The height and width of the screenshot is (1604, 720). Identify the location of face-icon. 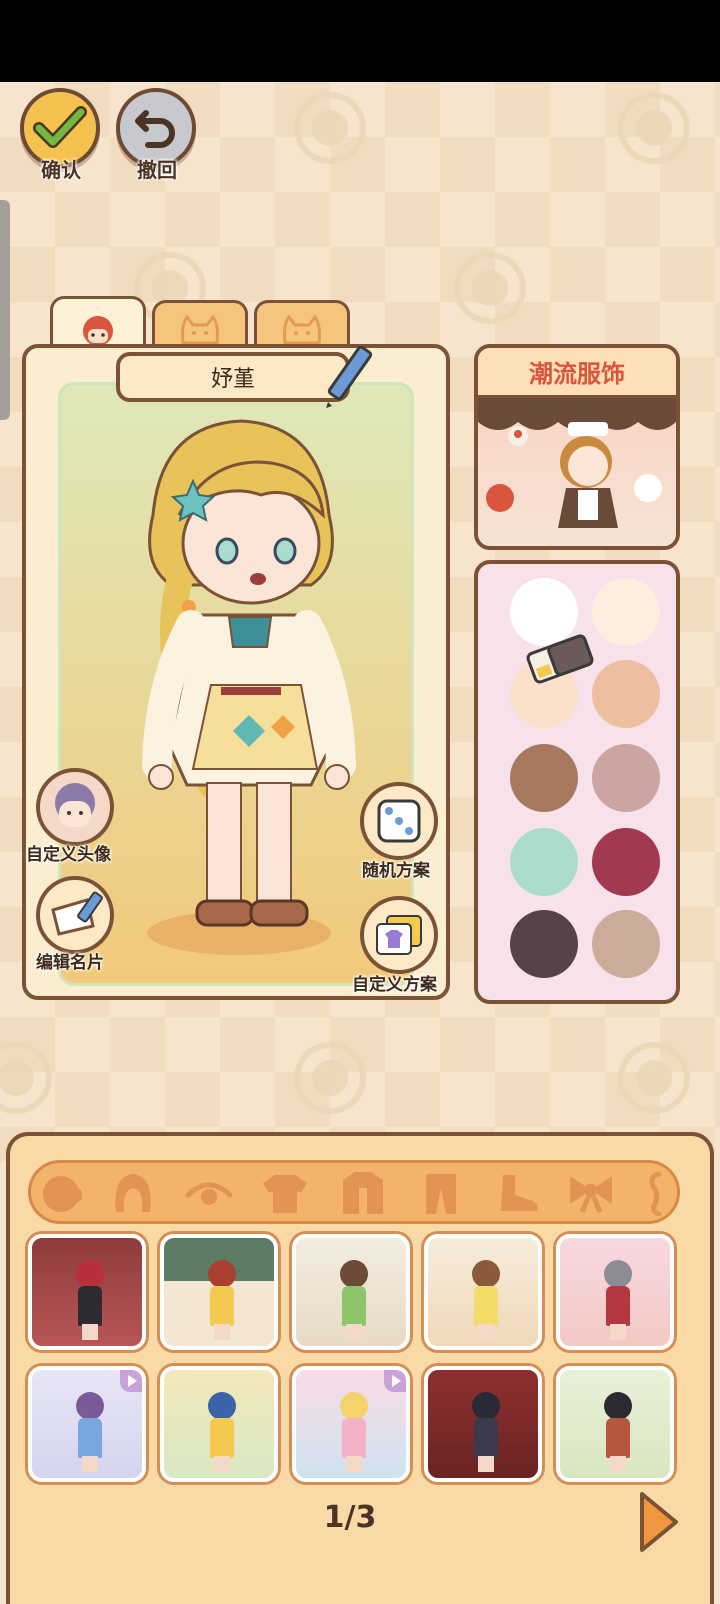
(62, 1194).